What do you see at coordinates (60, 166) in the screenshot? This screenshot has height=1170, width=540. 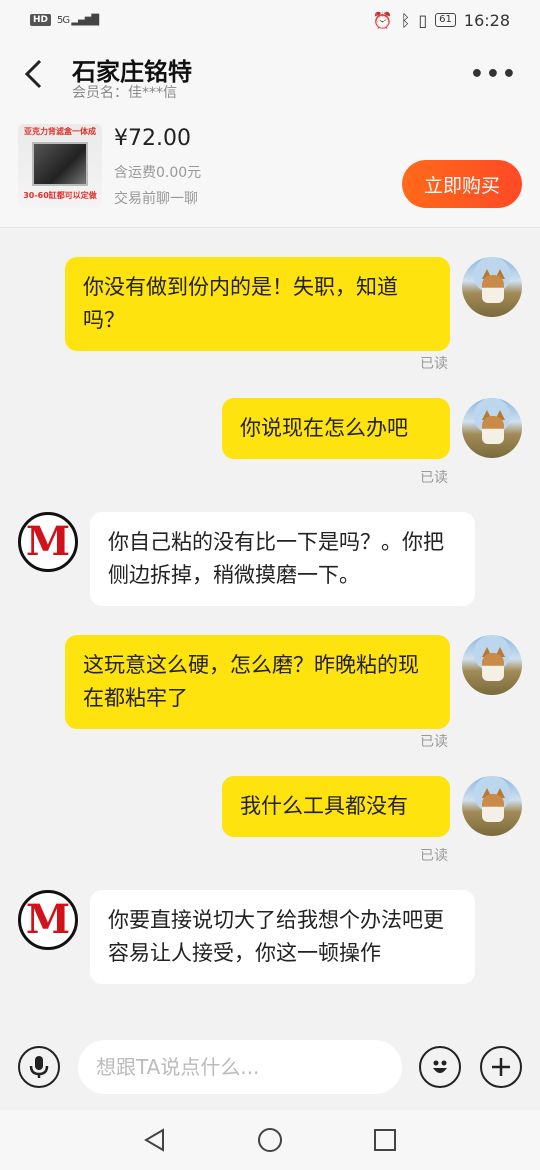 I see `product-image: 亚克力背滤盒一体成 30-60缸都可以定做` at bounding box center [60, 166].